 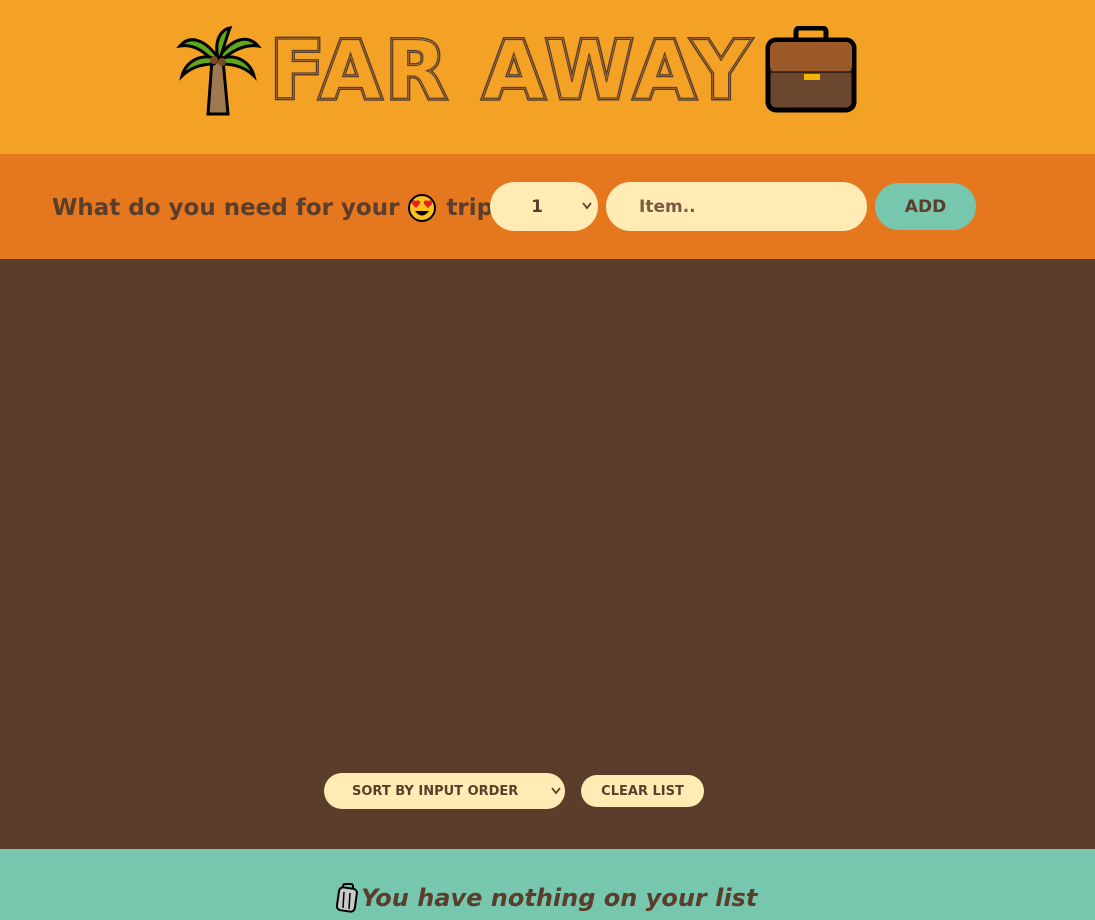 I want to click on briefcase-icon, so click(x=811, y=69).